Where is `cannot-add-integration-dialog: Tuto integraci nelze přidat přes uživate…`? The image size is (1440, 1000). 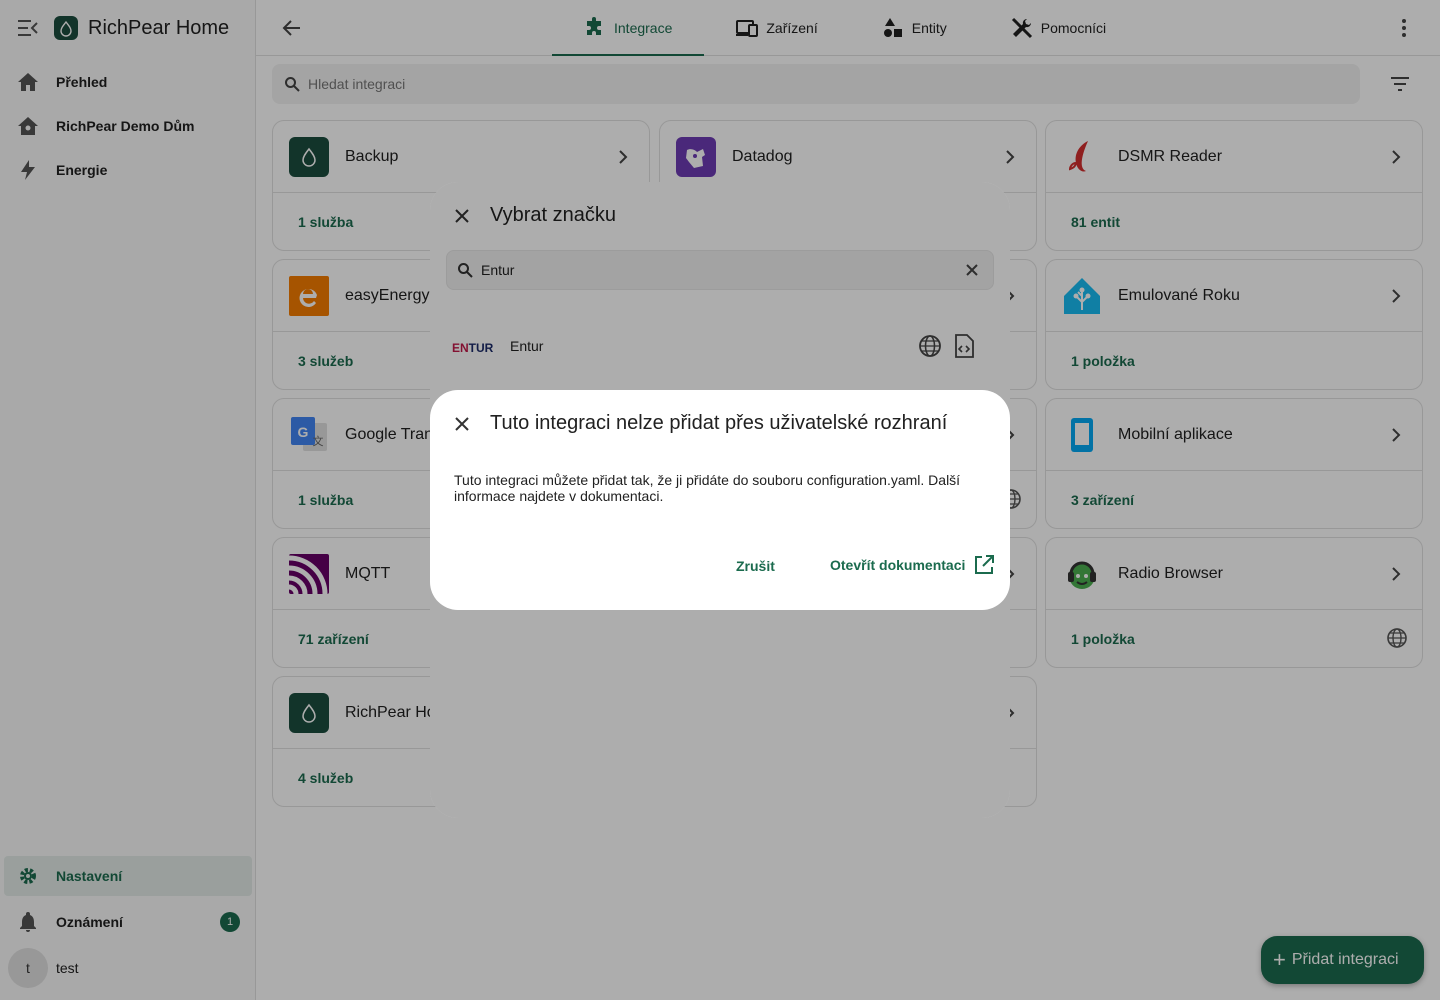 cannot-add-integration-dialog: Tuto integraci nelze přidat přes uživate… is located at coordinates (720, 500).